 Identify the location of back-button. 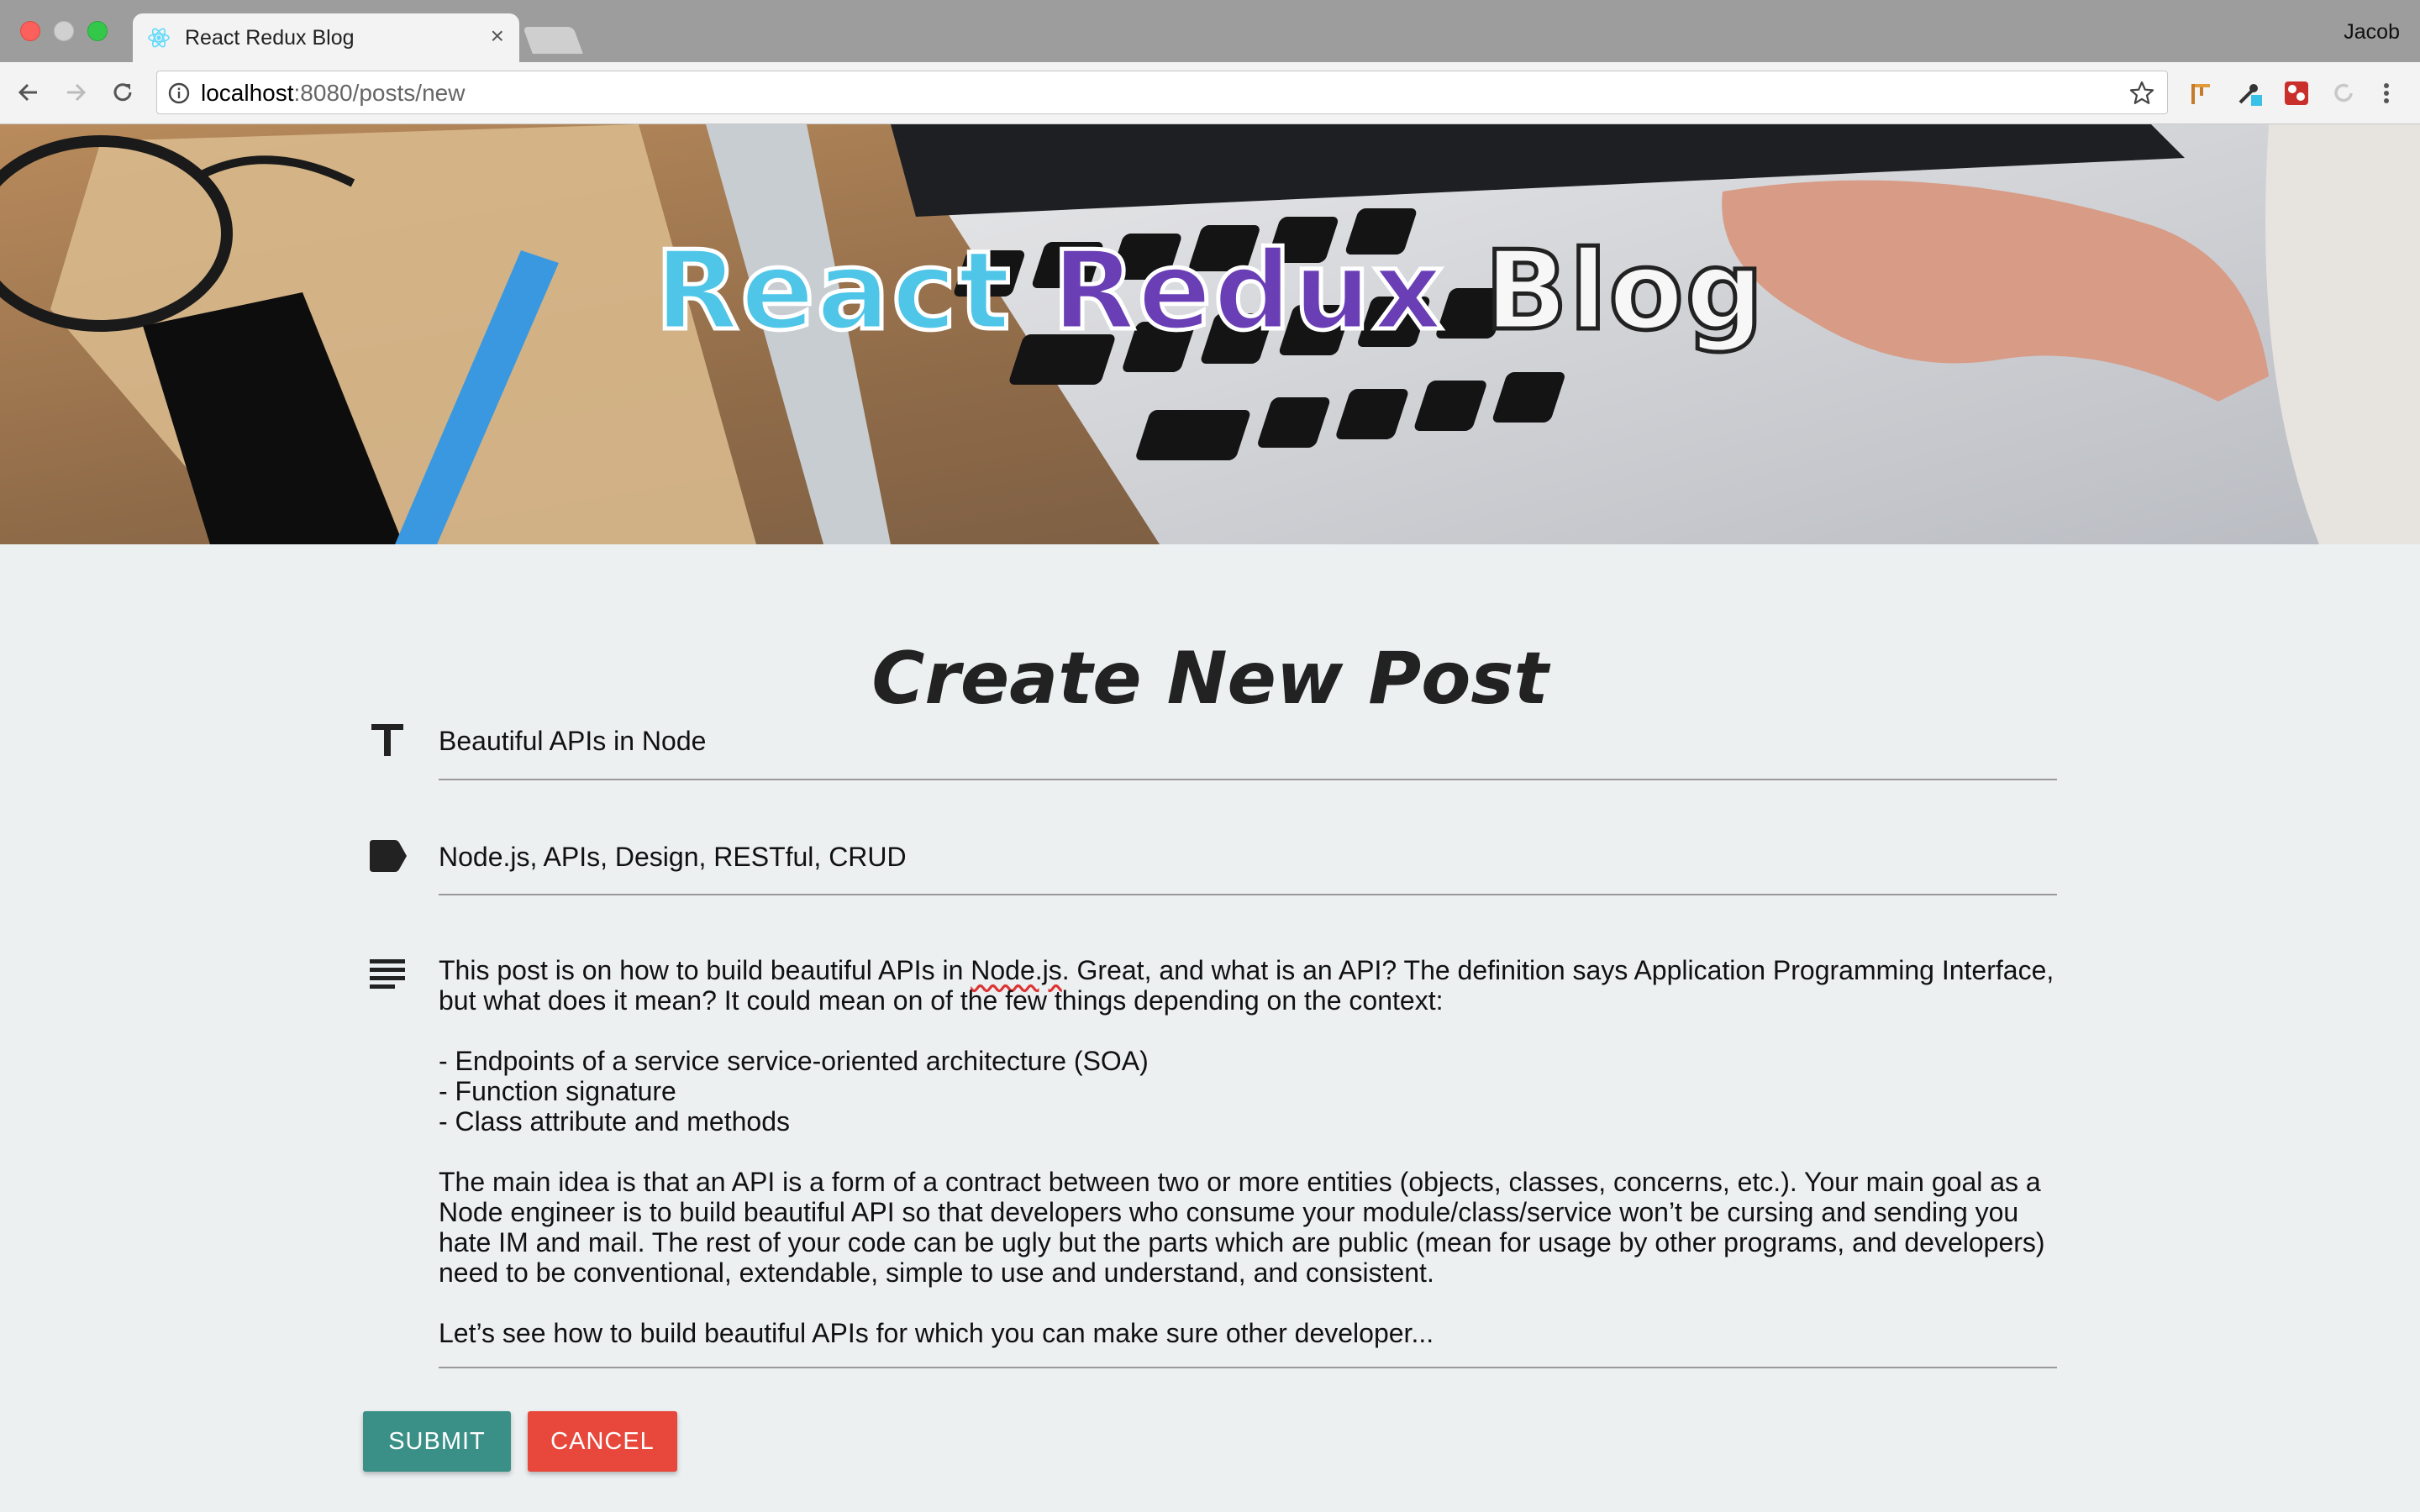
(28, 92).